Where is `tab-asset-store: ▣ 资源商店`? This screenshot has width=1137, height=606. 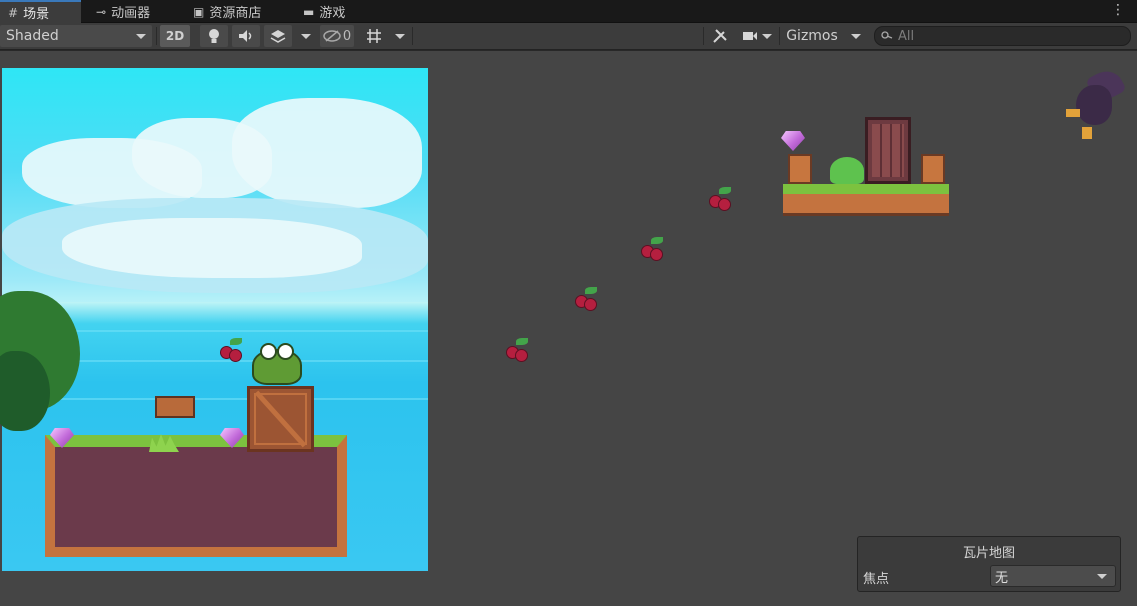 tab-asset-store: ▣ 资源商店 is located at coordinates (227, 11).